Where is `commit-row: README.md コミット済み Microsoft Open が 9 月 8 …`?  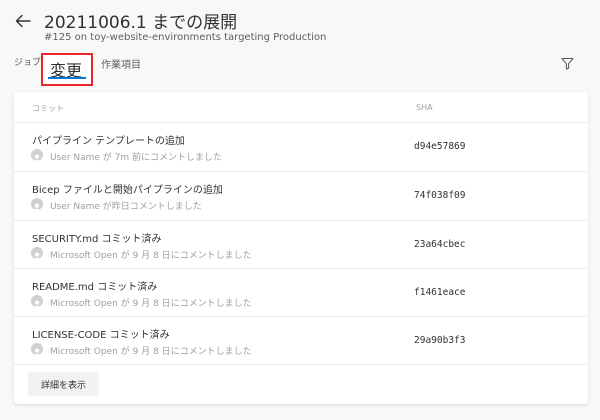
commit-row: README.md コミット済み Microsoft Open が 9 月 8 … is located at coordinates (301, 294).